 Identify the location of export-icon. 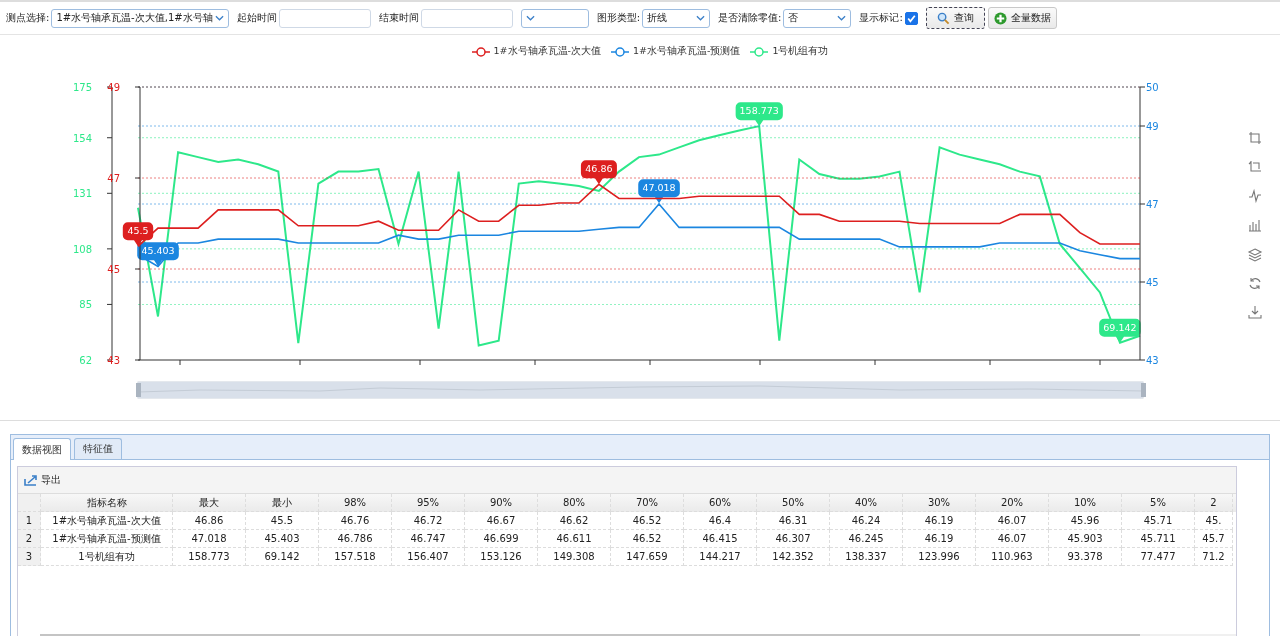
(31, 480).